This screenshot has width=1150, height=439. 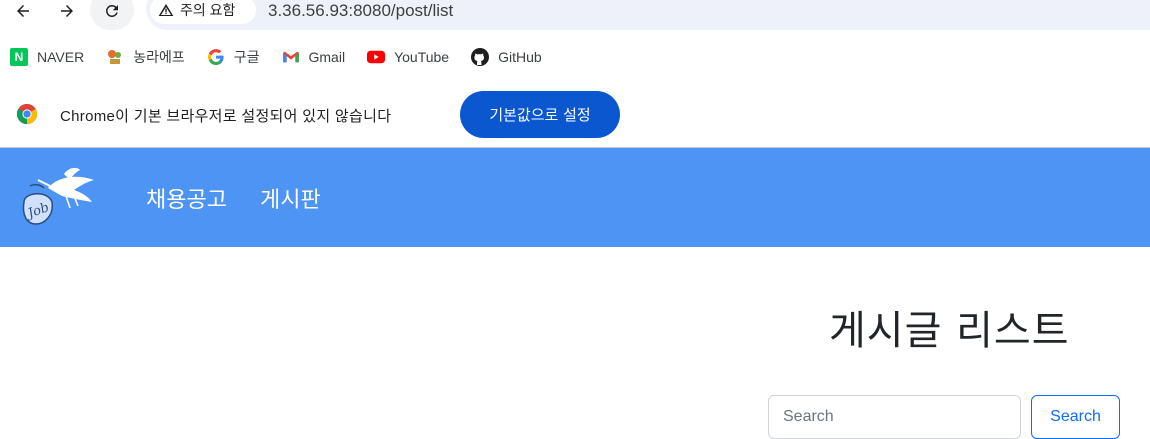 I want to click on bookmark-google: 구글, so click(x=233, y=57).